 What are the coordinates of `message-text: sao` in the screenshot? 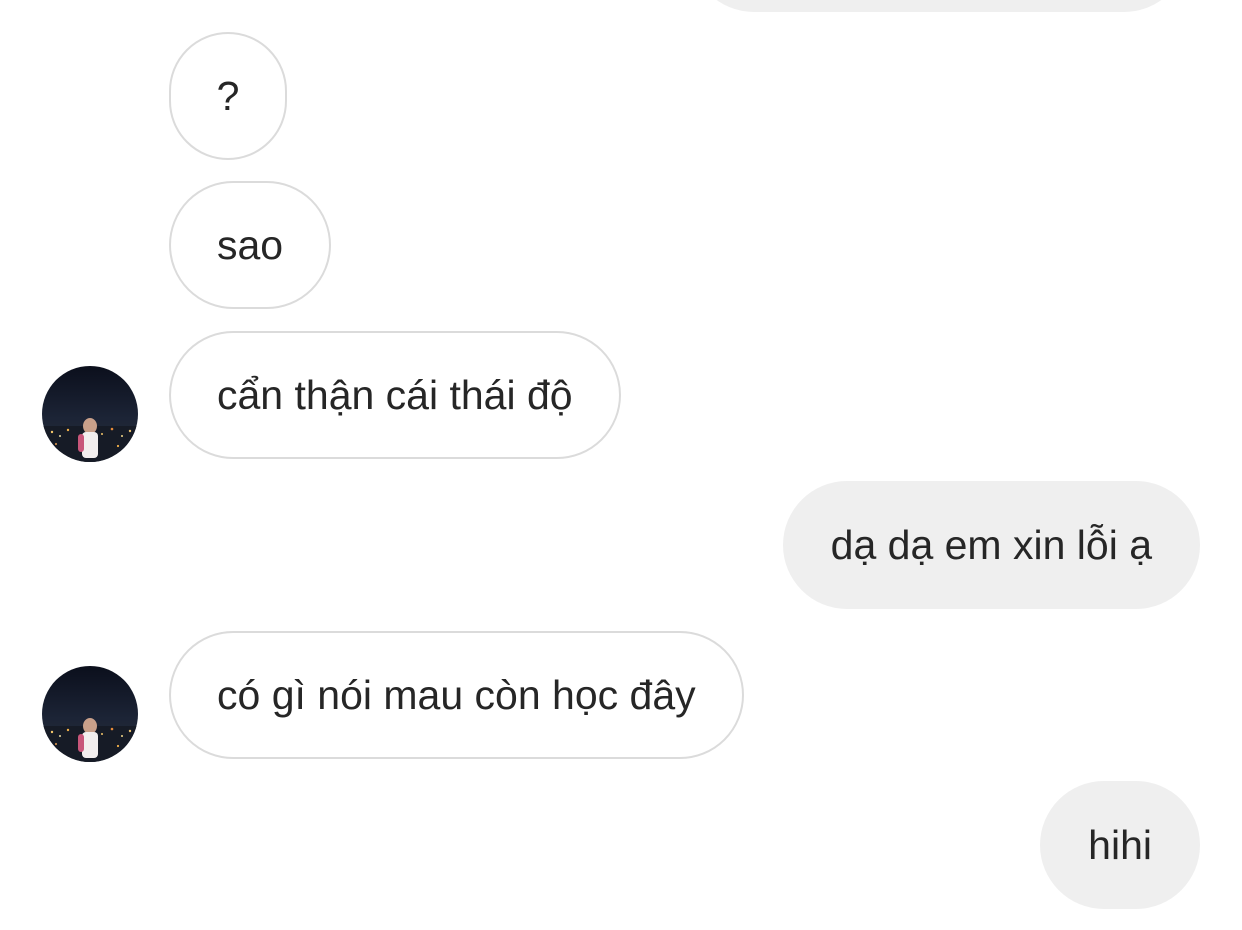 It's located at (250, 244).